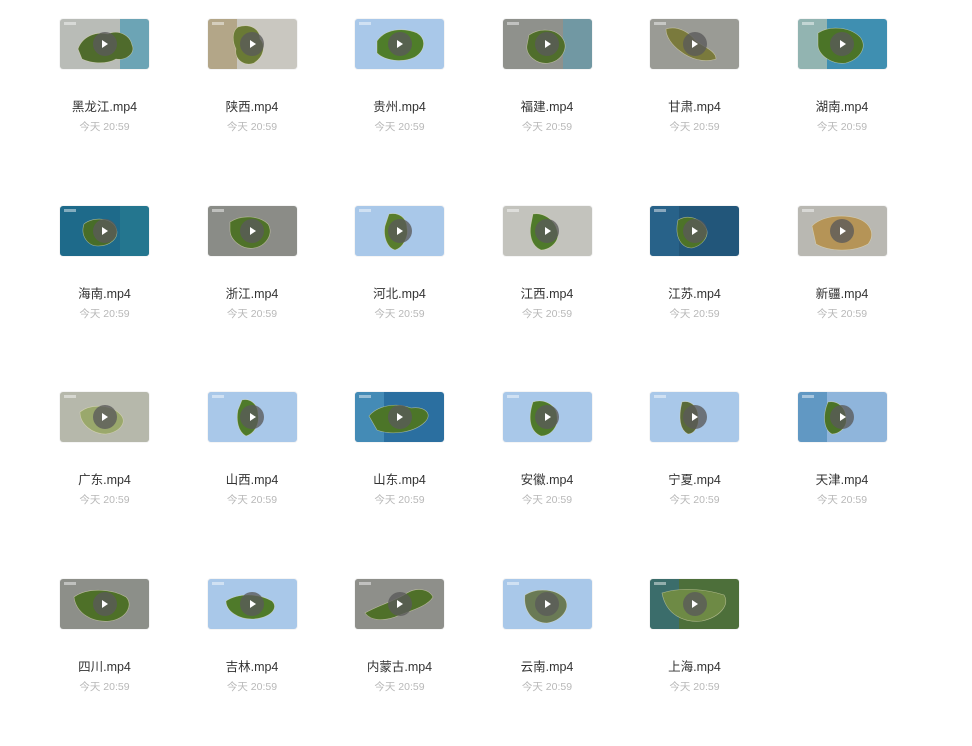 This screenshot has height=746, width=972. What do you see at coordinates (403, 653) in the screenshot?
I see `file-item: 内蒙古.mp4今天 20:59` at bounding box center [403, 653].